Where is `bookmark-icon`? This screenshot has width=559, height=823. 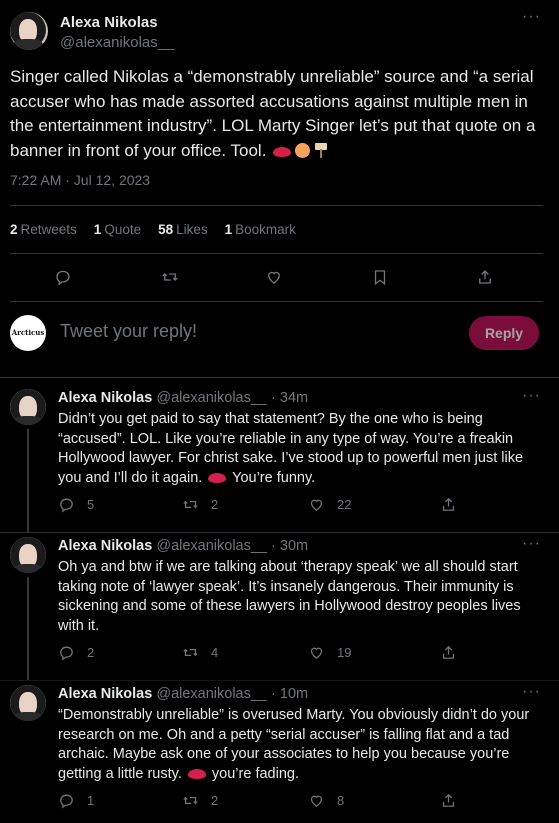
bookmark-icon is located at coordinates (380, 277).